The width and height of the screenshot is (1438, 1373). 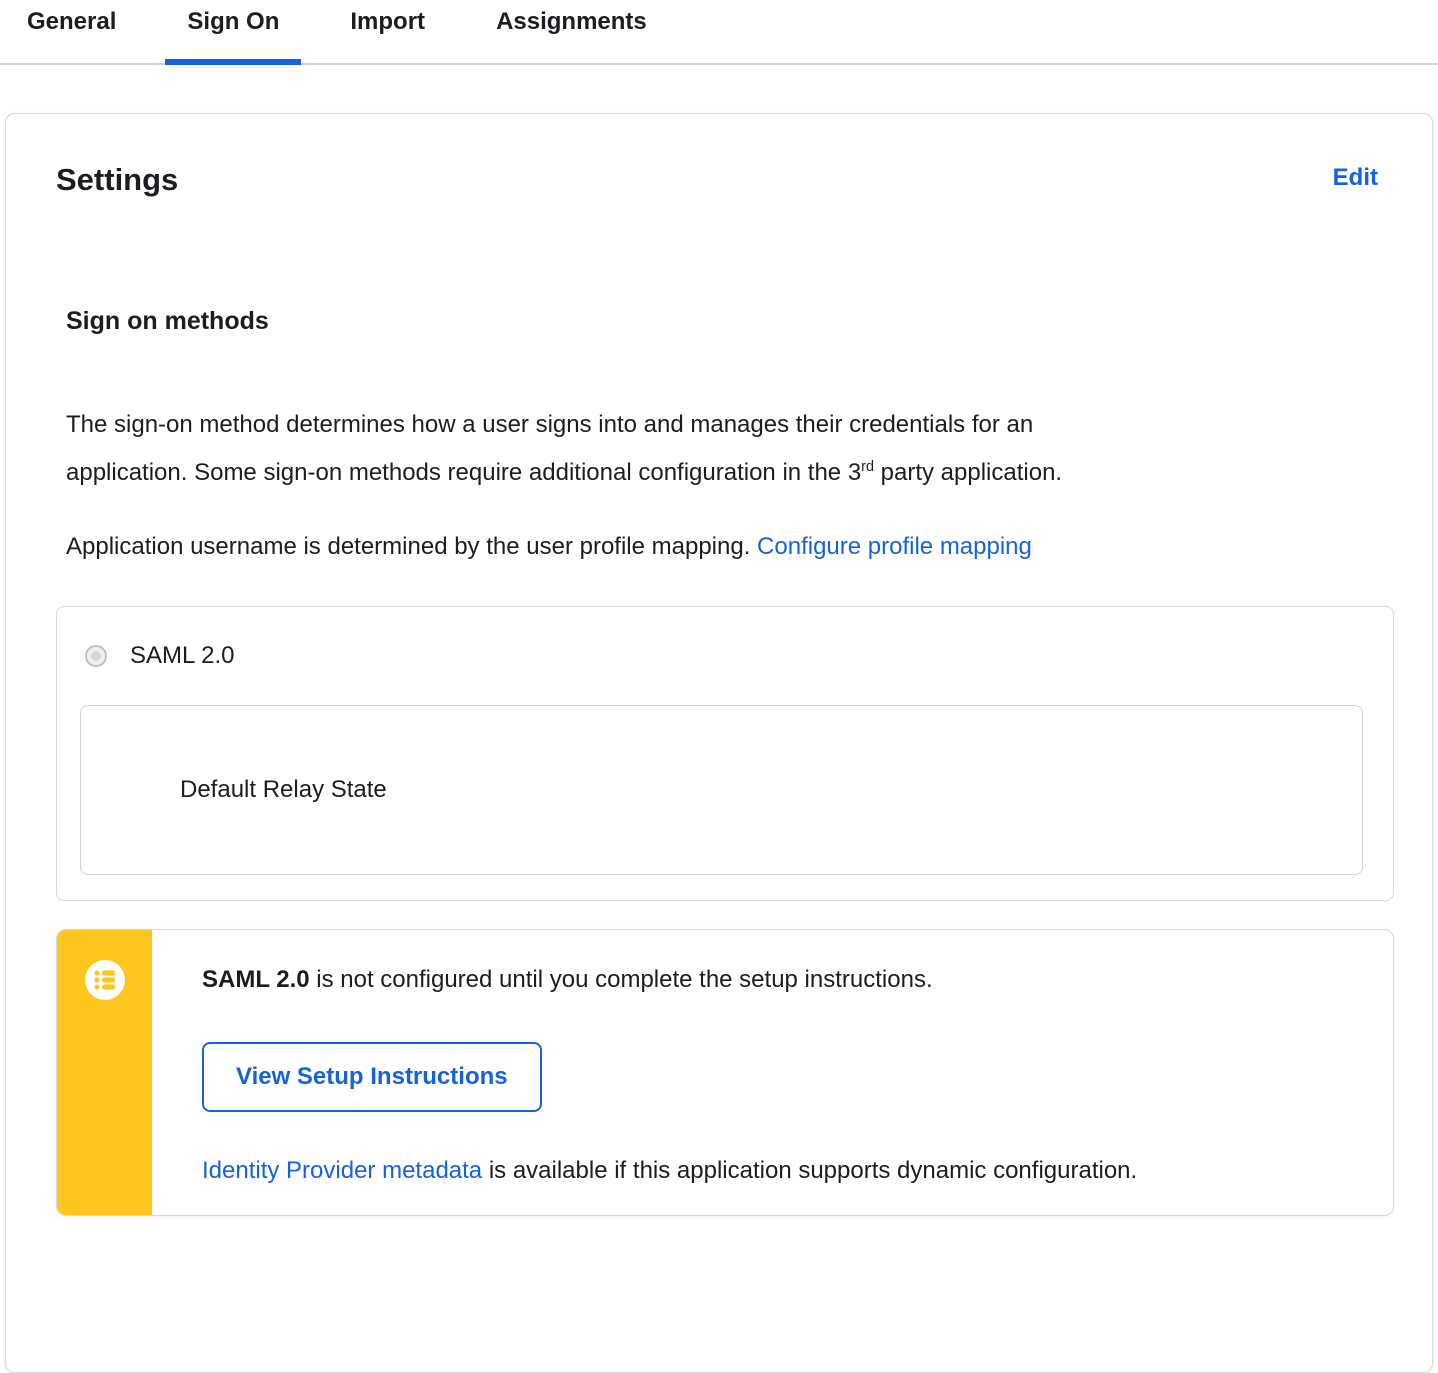 What do you see at coordinates (104, 980) in the screenshot?
I see `list-icon` at bounding box center [104, 980].